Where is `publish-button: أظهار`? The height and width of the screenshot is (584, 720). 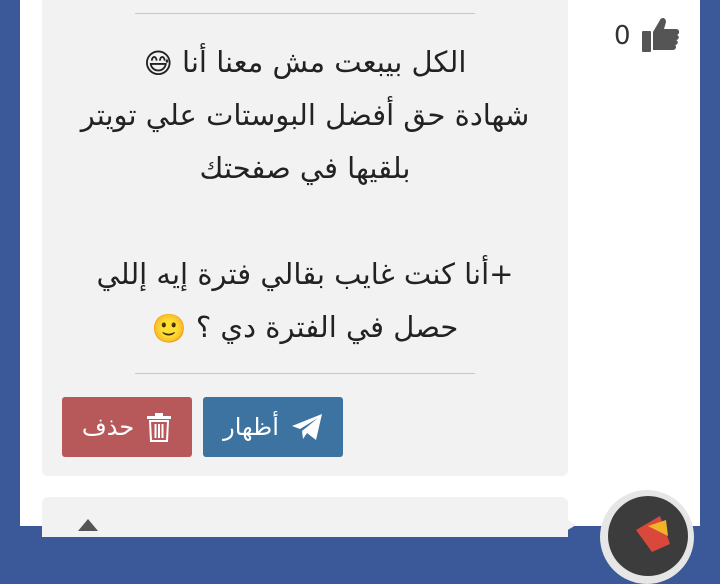
publish-button: أظهار is located at coordinates (273, 427).